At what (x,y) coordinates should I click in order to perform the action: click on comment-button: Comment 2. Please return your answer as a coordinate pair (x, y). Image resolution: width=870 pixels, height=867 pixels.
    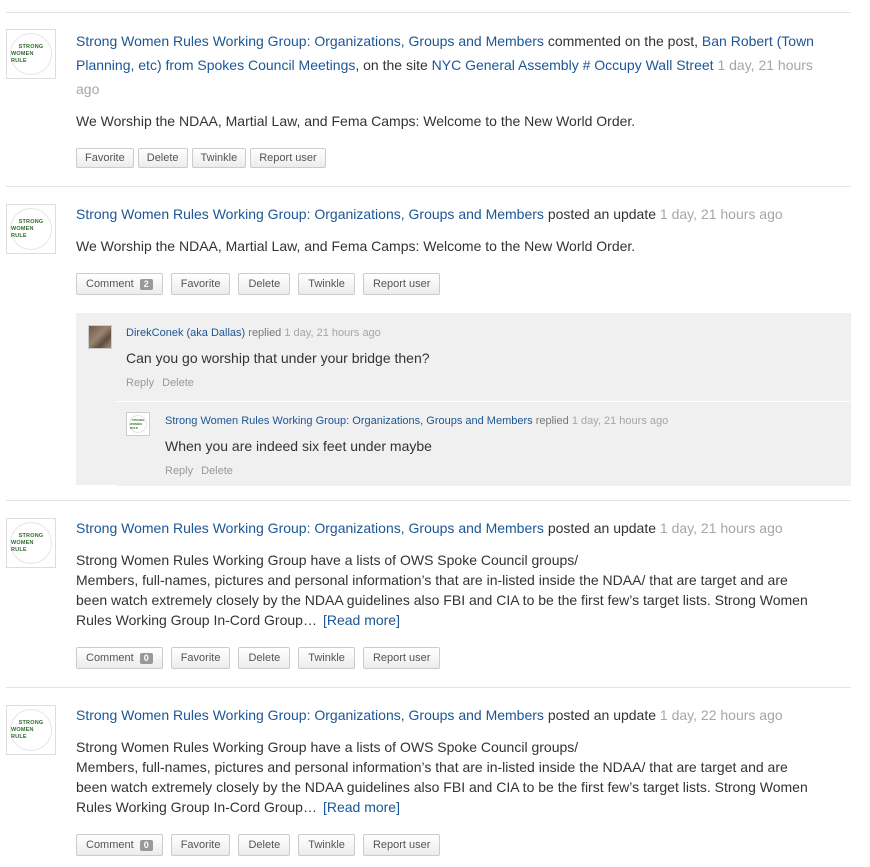
    Looking at the image, I should click on (119, 284).